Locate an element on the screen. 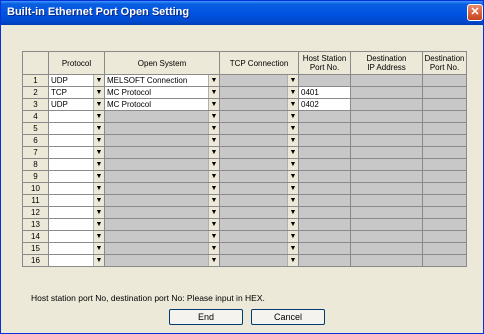  host-station-port-cell: 0401 is located at coordinates (324, 92).